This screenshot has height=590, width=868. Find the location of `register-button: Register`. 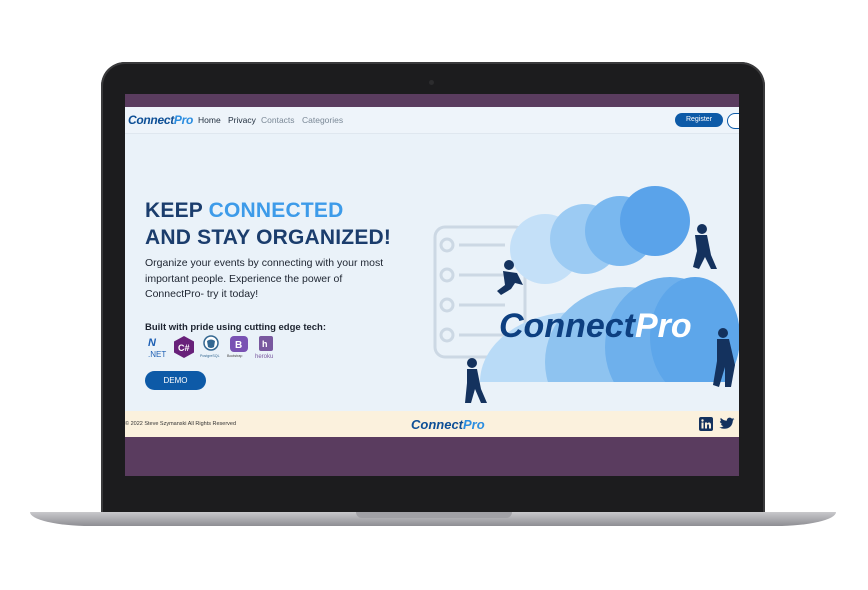

register-button: Register is located at coordinates (699, 120).